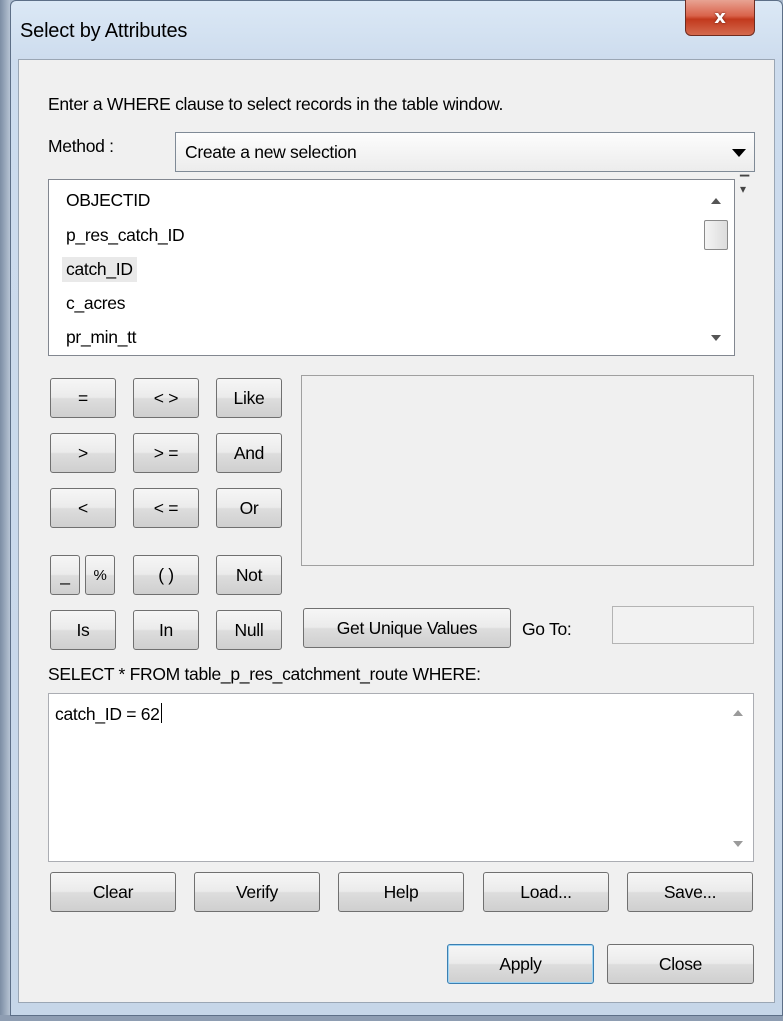  Describe the element at coordinates (166, 398) in the screenshot. I see `not-equal-button: < >` at that location.